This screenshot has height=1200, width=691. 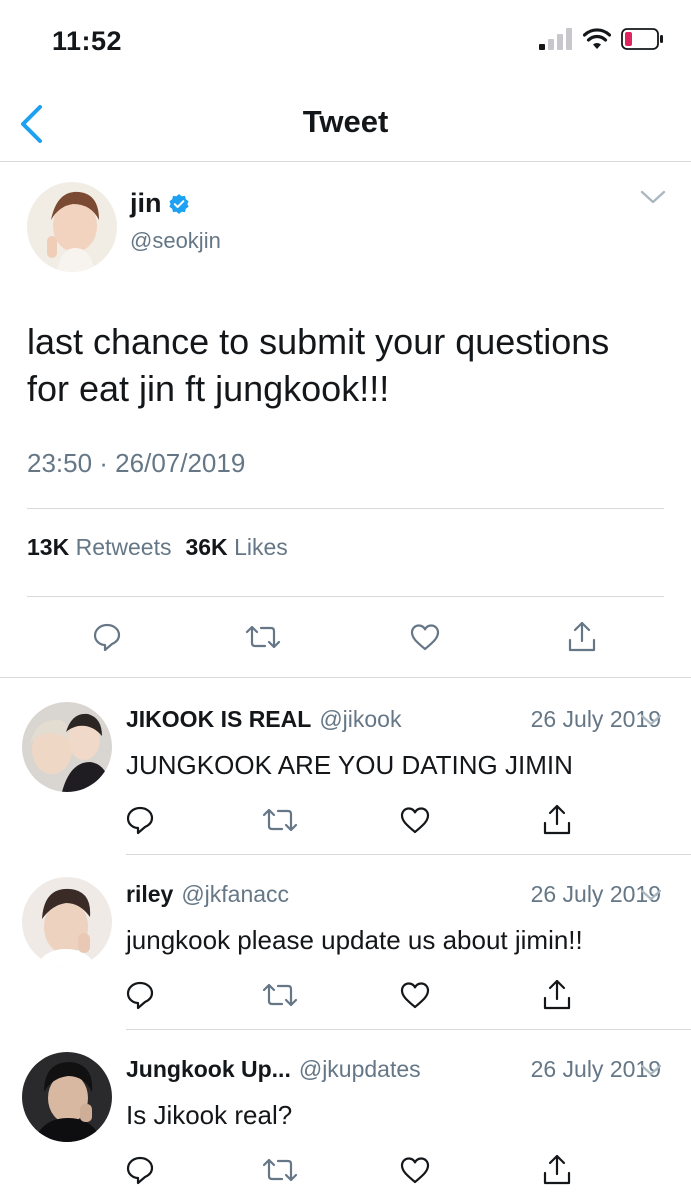 I want to click on author-name-row: jin, so click(x=160, y=203).